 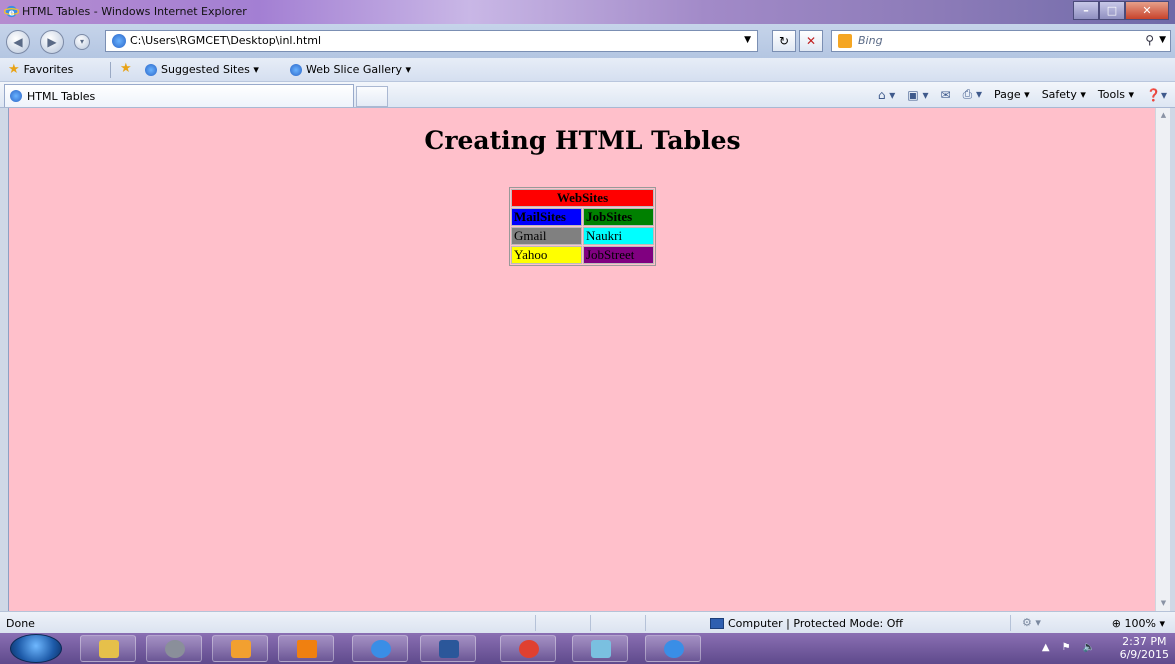 I want to click on page-heading: Creating HTML Tables, so click(x=582, y=140).